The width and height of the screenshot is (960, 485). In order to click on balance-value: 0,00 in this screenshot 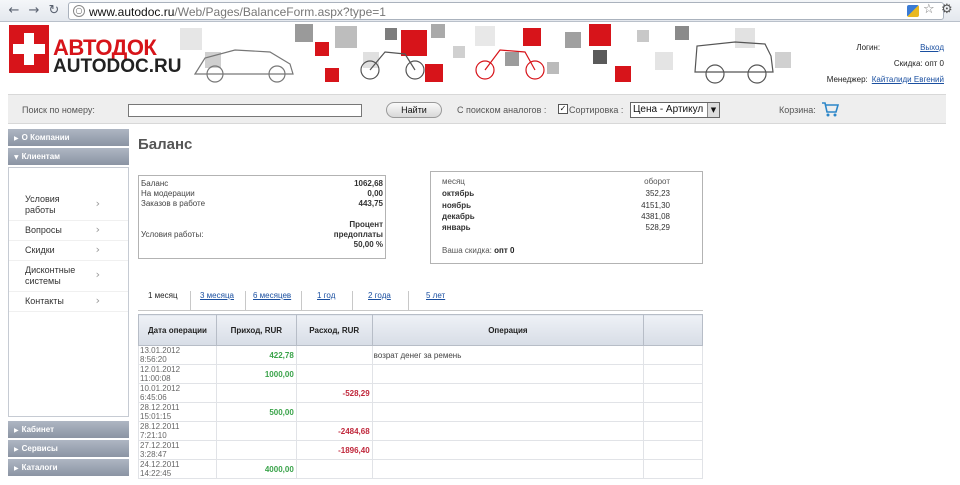, I will do `click(375, 193)`.